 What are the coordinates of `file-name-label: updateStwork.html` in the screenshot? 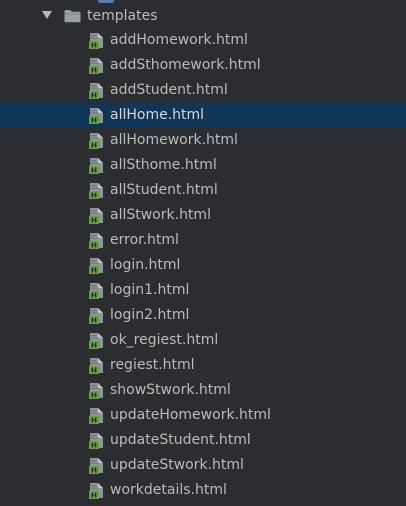 It's located at (177, 465).